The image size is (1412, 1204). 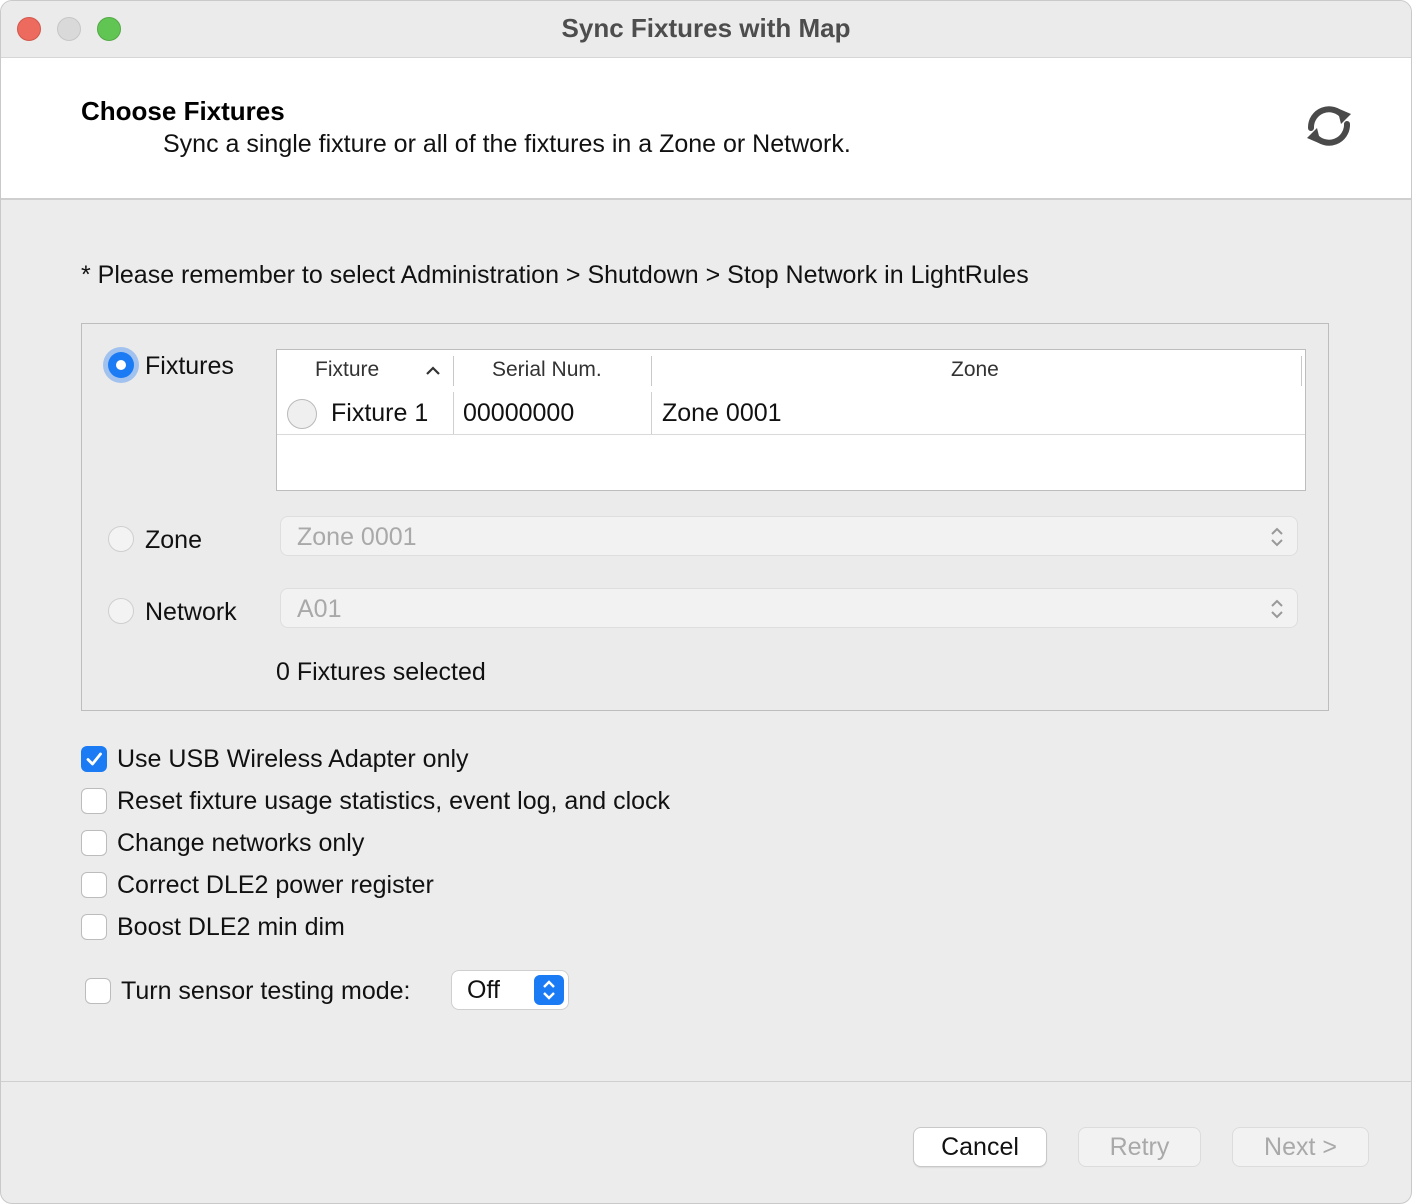 I want to click on usb-adapter-checkbox, so click(x=94, y=759).